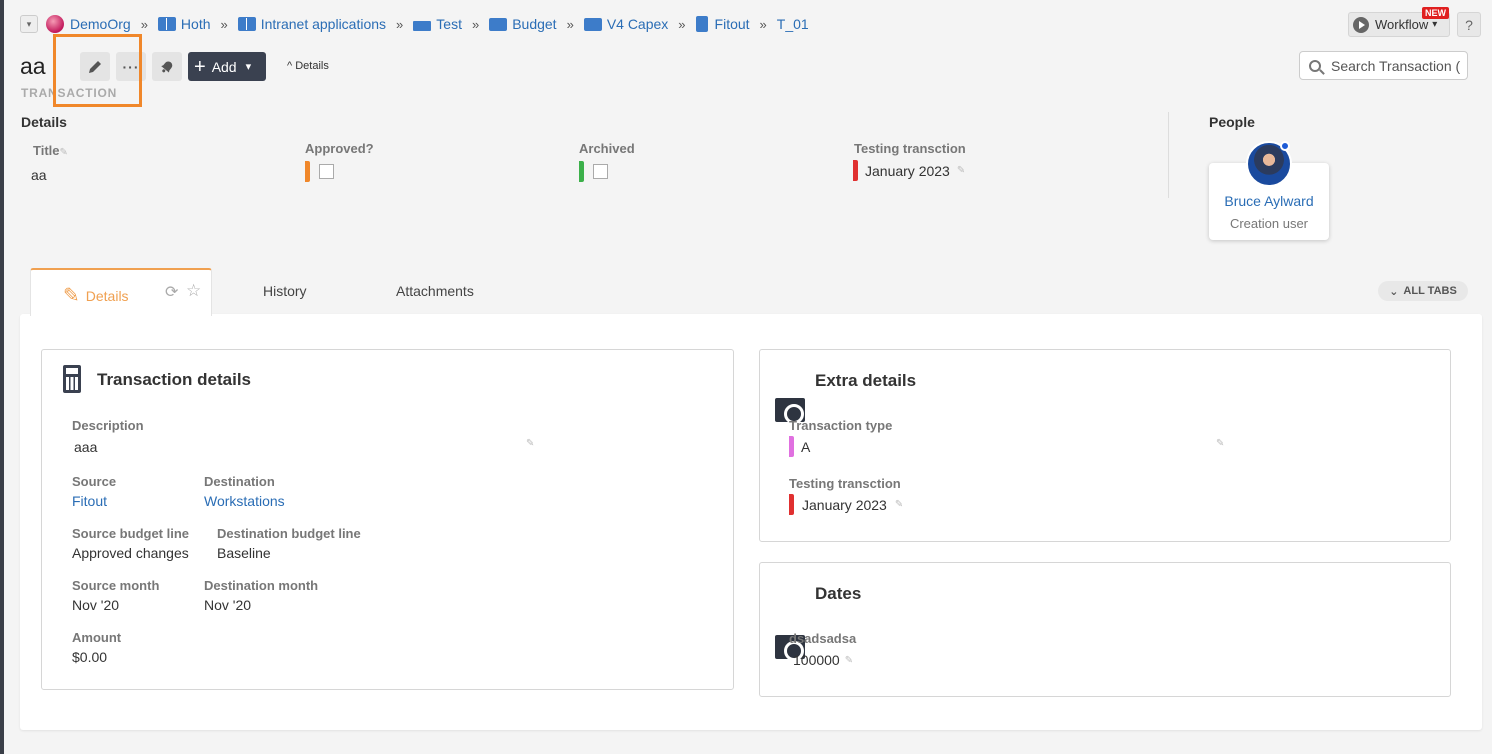  I want to click on breadcrumb-label: DemoOrg, so click(100, 24).